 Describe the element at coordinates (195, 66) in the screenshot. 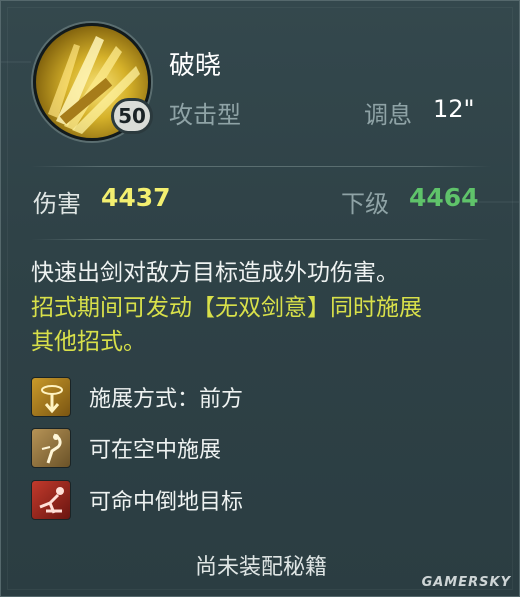

I see `skill-name: 破晓` at that location.